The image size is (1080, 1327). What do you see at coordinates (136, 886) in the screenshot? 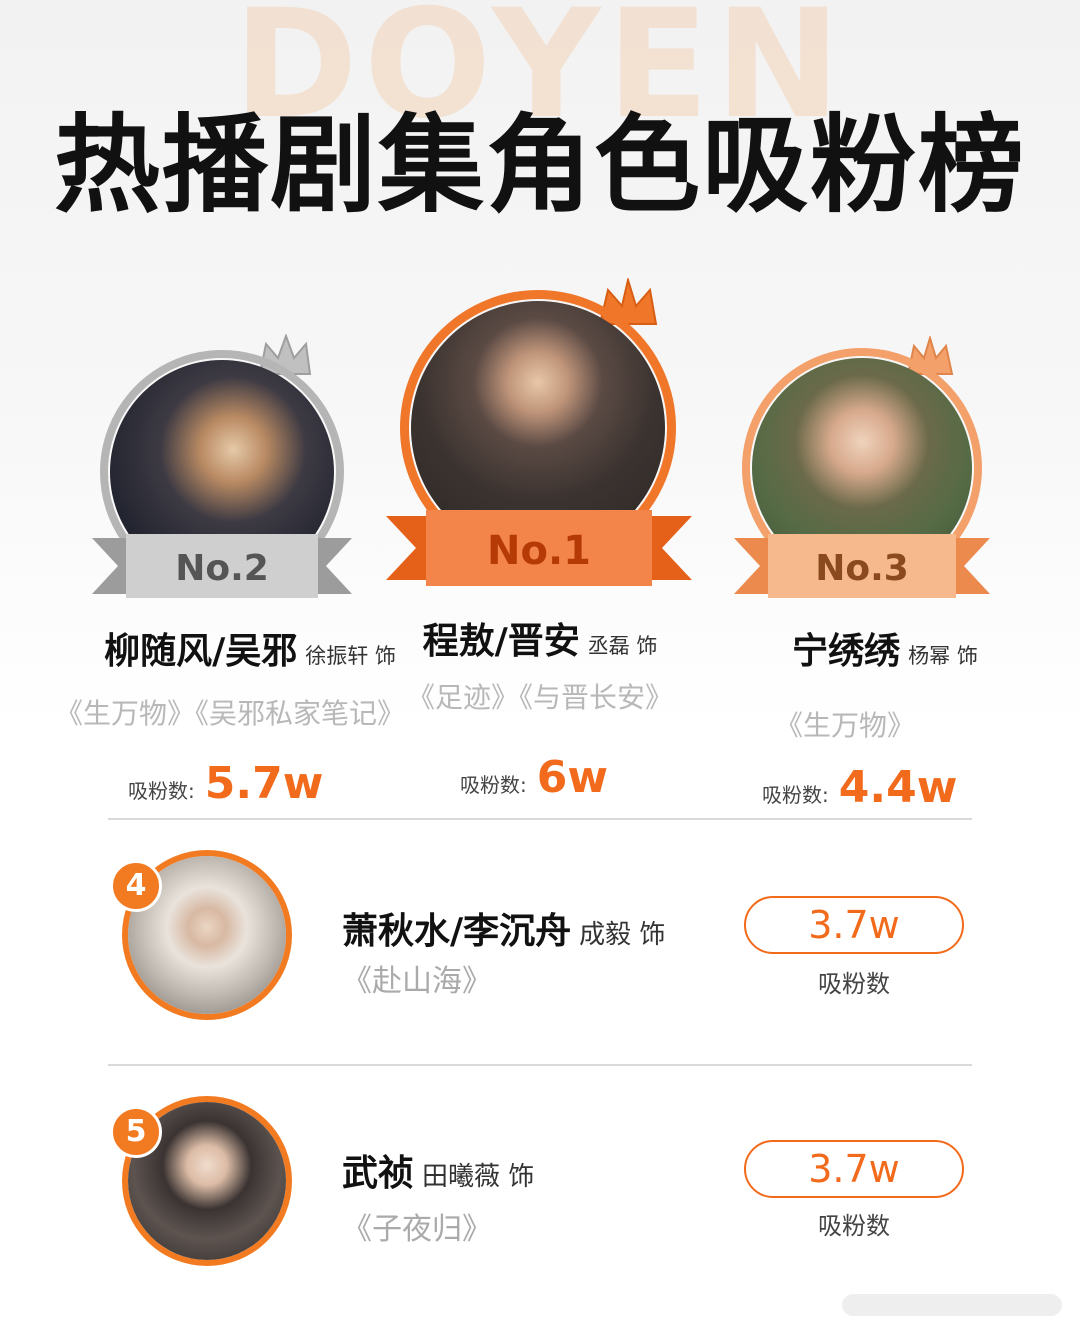
I see `rank-badge: 4` at bounding box center [136, 886].